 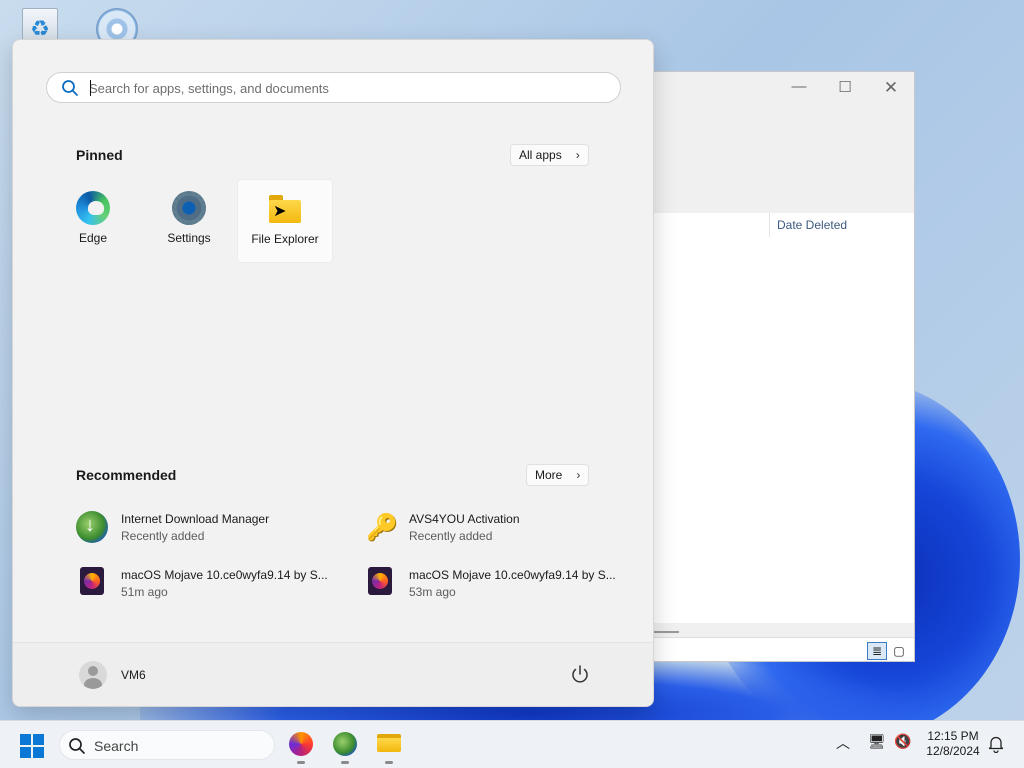 I want to click on start-search-box, so click(x=333, y=87).